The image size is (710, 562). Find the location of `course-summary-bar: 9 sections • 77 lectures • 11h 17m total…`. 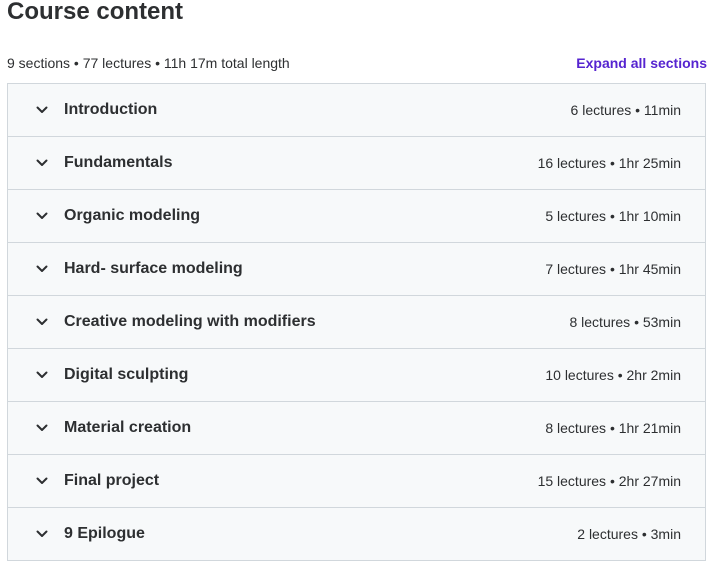

course-summary-bar: 9 sections • 77 lectures • 11h 17m total… is located at coordinates (357, 63).